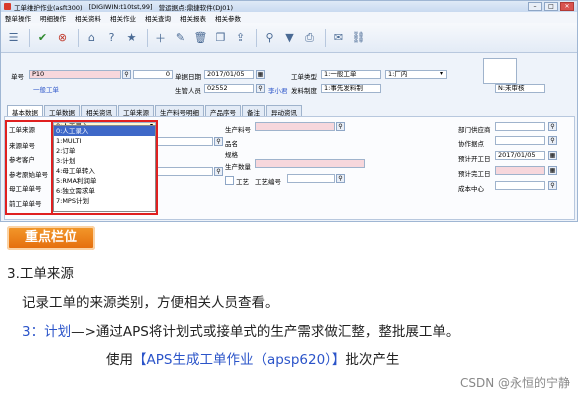  I want to click on tab-bar: 基本数据 工单数据 相关资讯 工单来源 生产料号明细 产品序号 备注 异动资讯, so click(155, 111).